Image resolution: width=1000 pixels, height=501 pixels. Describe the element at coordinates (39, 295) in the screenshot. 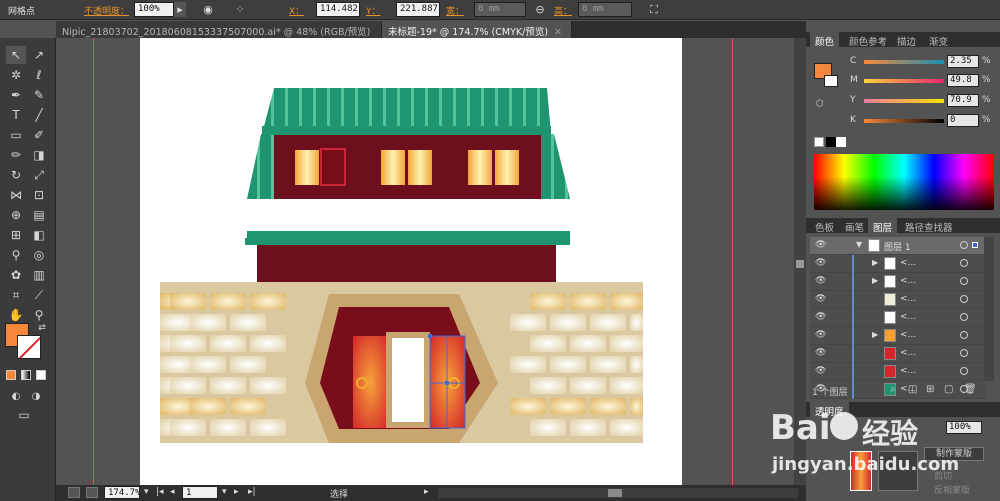

I see `slice-tool-icon: ⟋` at that location.